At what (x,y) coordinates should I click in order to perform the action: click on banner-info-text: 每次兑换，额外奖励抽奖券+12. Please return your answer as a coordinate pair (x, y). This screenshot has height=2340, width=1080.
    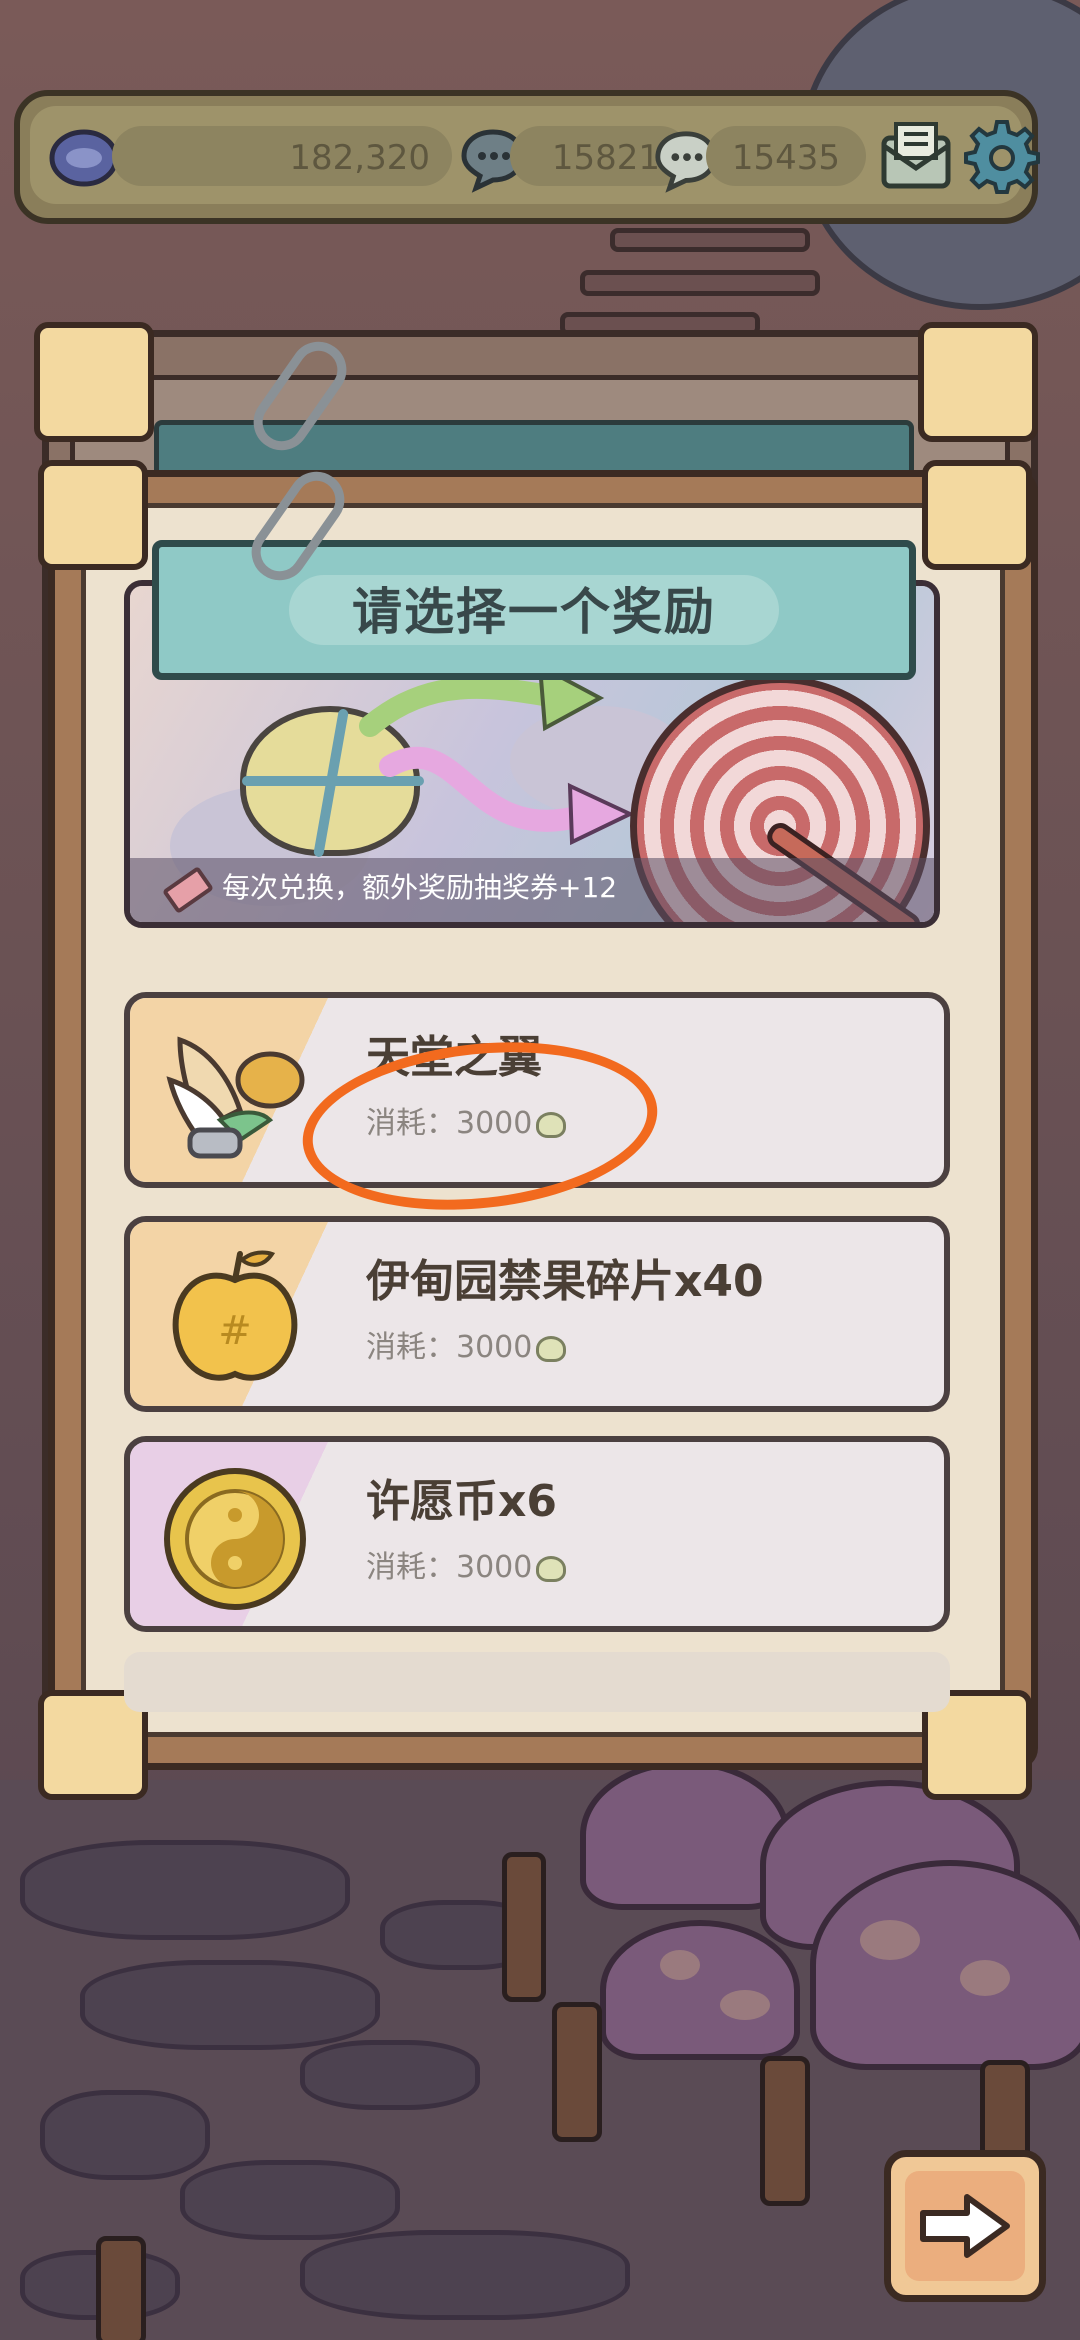
    Looking at the image, I should click on (420, 887).